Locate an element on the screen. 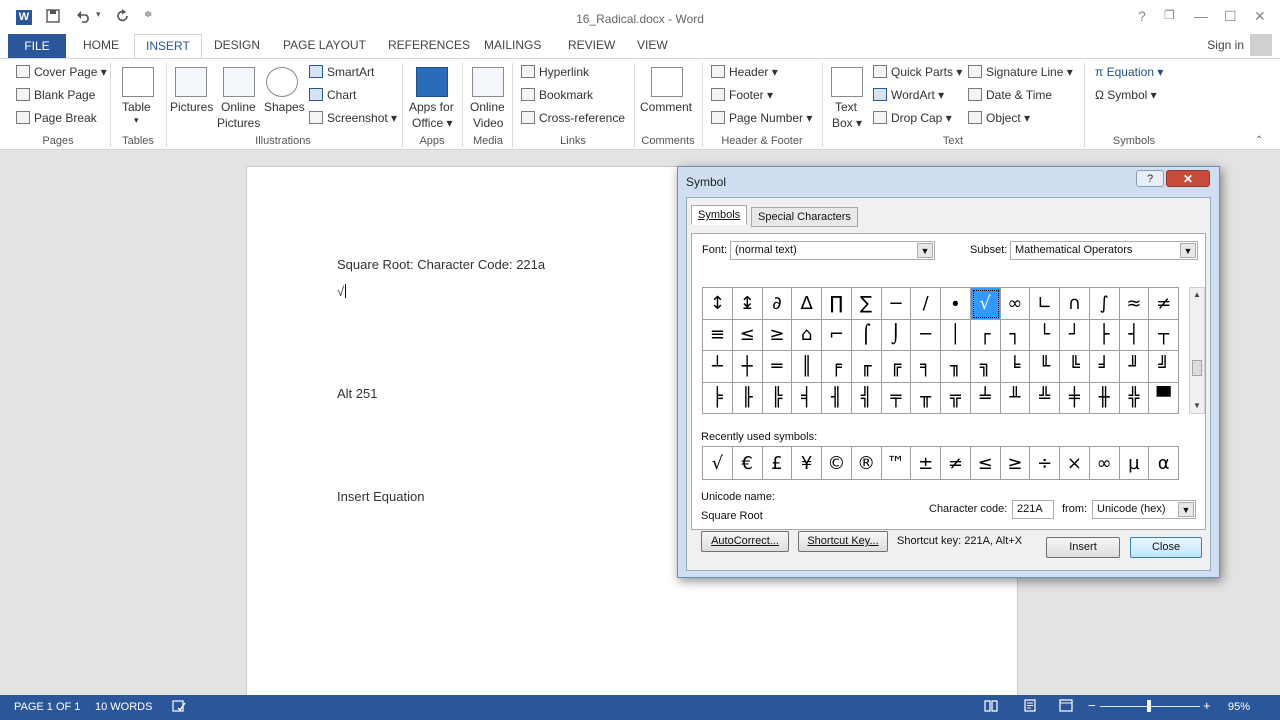  subset-dropdown: Mathematical Operators ▼ is located at coordinates (1104, 250).